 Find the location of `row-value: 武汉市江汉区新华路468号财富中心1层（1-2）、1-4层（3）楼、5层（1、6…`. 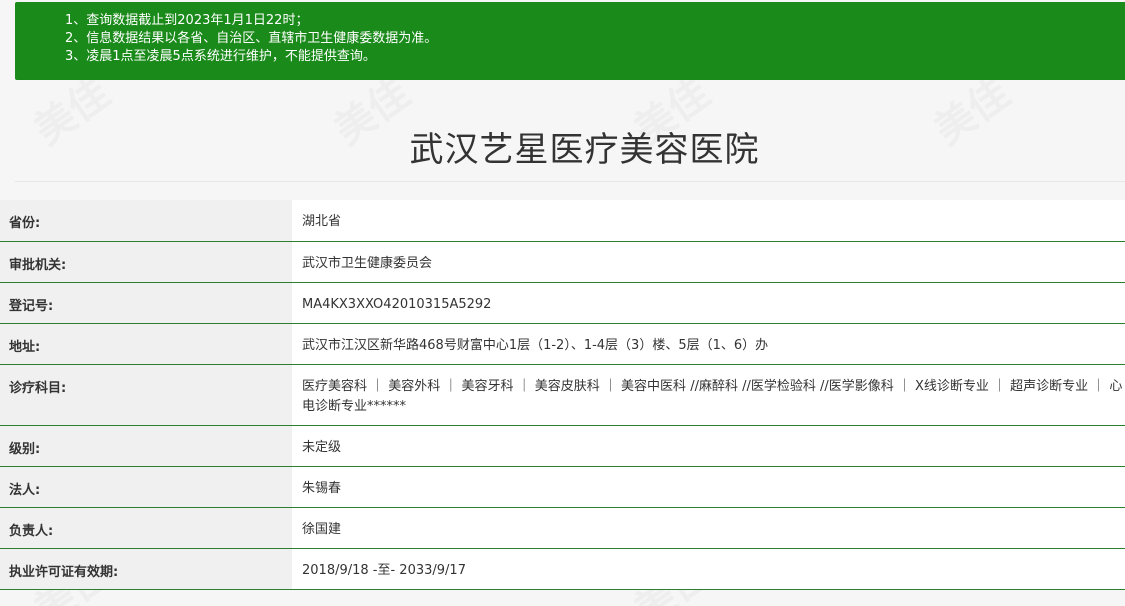

row-value: 武汉市江汉区新华路468号财富中心1层（1-2）、1-4层（3）楼、5层（1、6… is located at coordinates (708, 344).